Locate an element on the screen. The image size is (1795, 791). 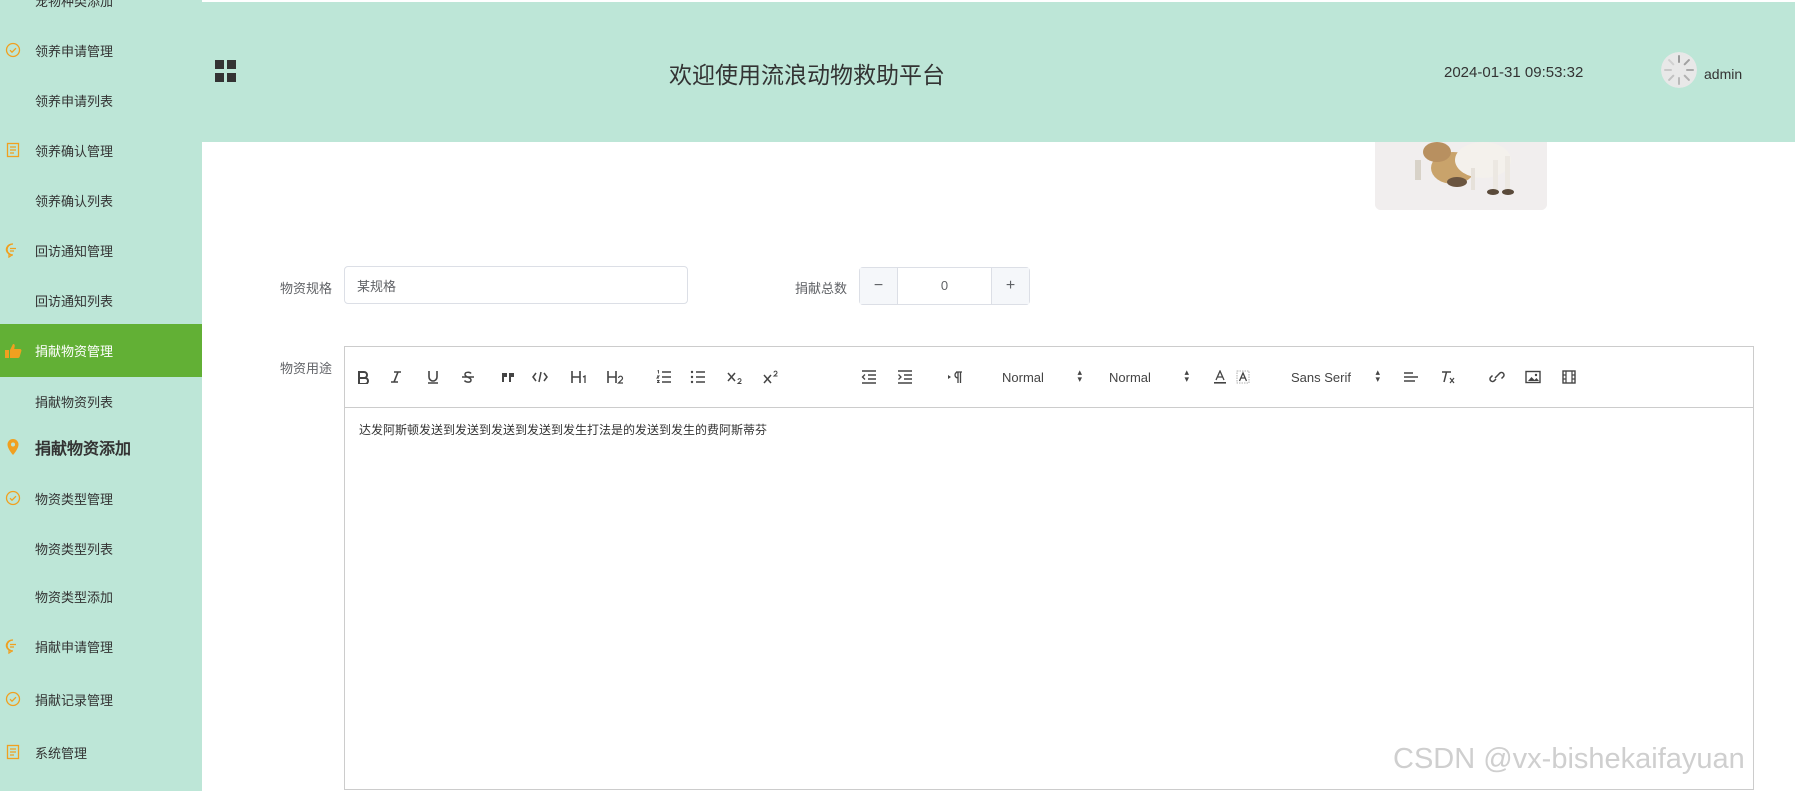
header-format-value: Normal is located at coordinates (1023, 377).